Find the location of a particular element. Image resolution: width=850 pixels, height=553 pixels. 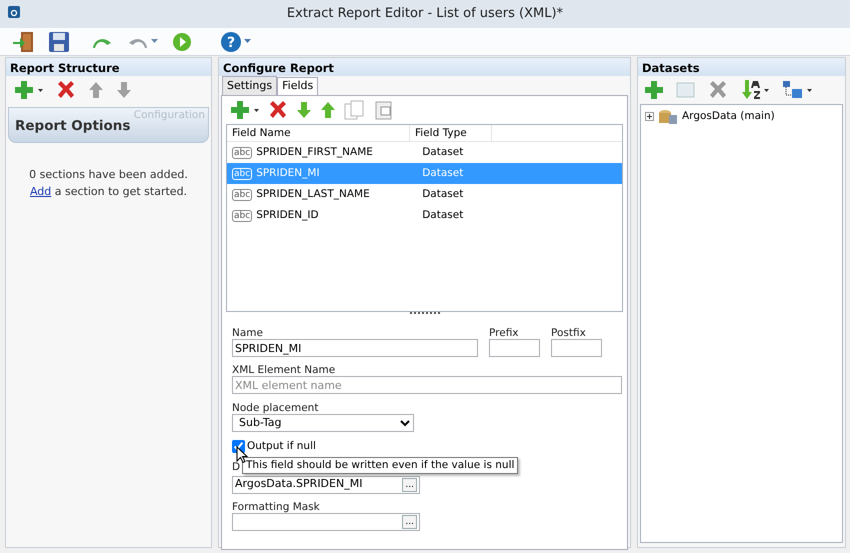

input-field: SPRIDEN_MI is located at coordinates (355, 348).